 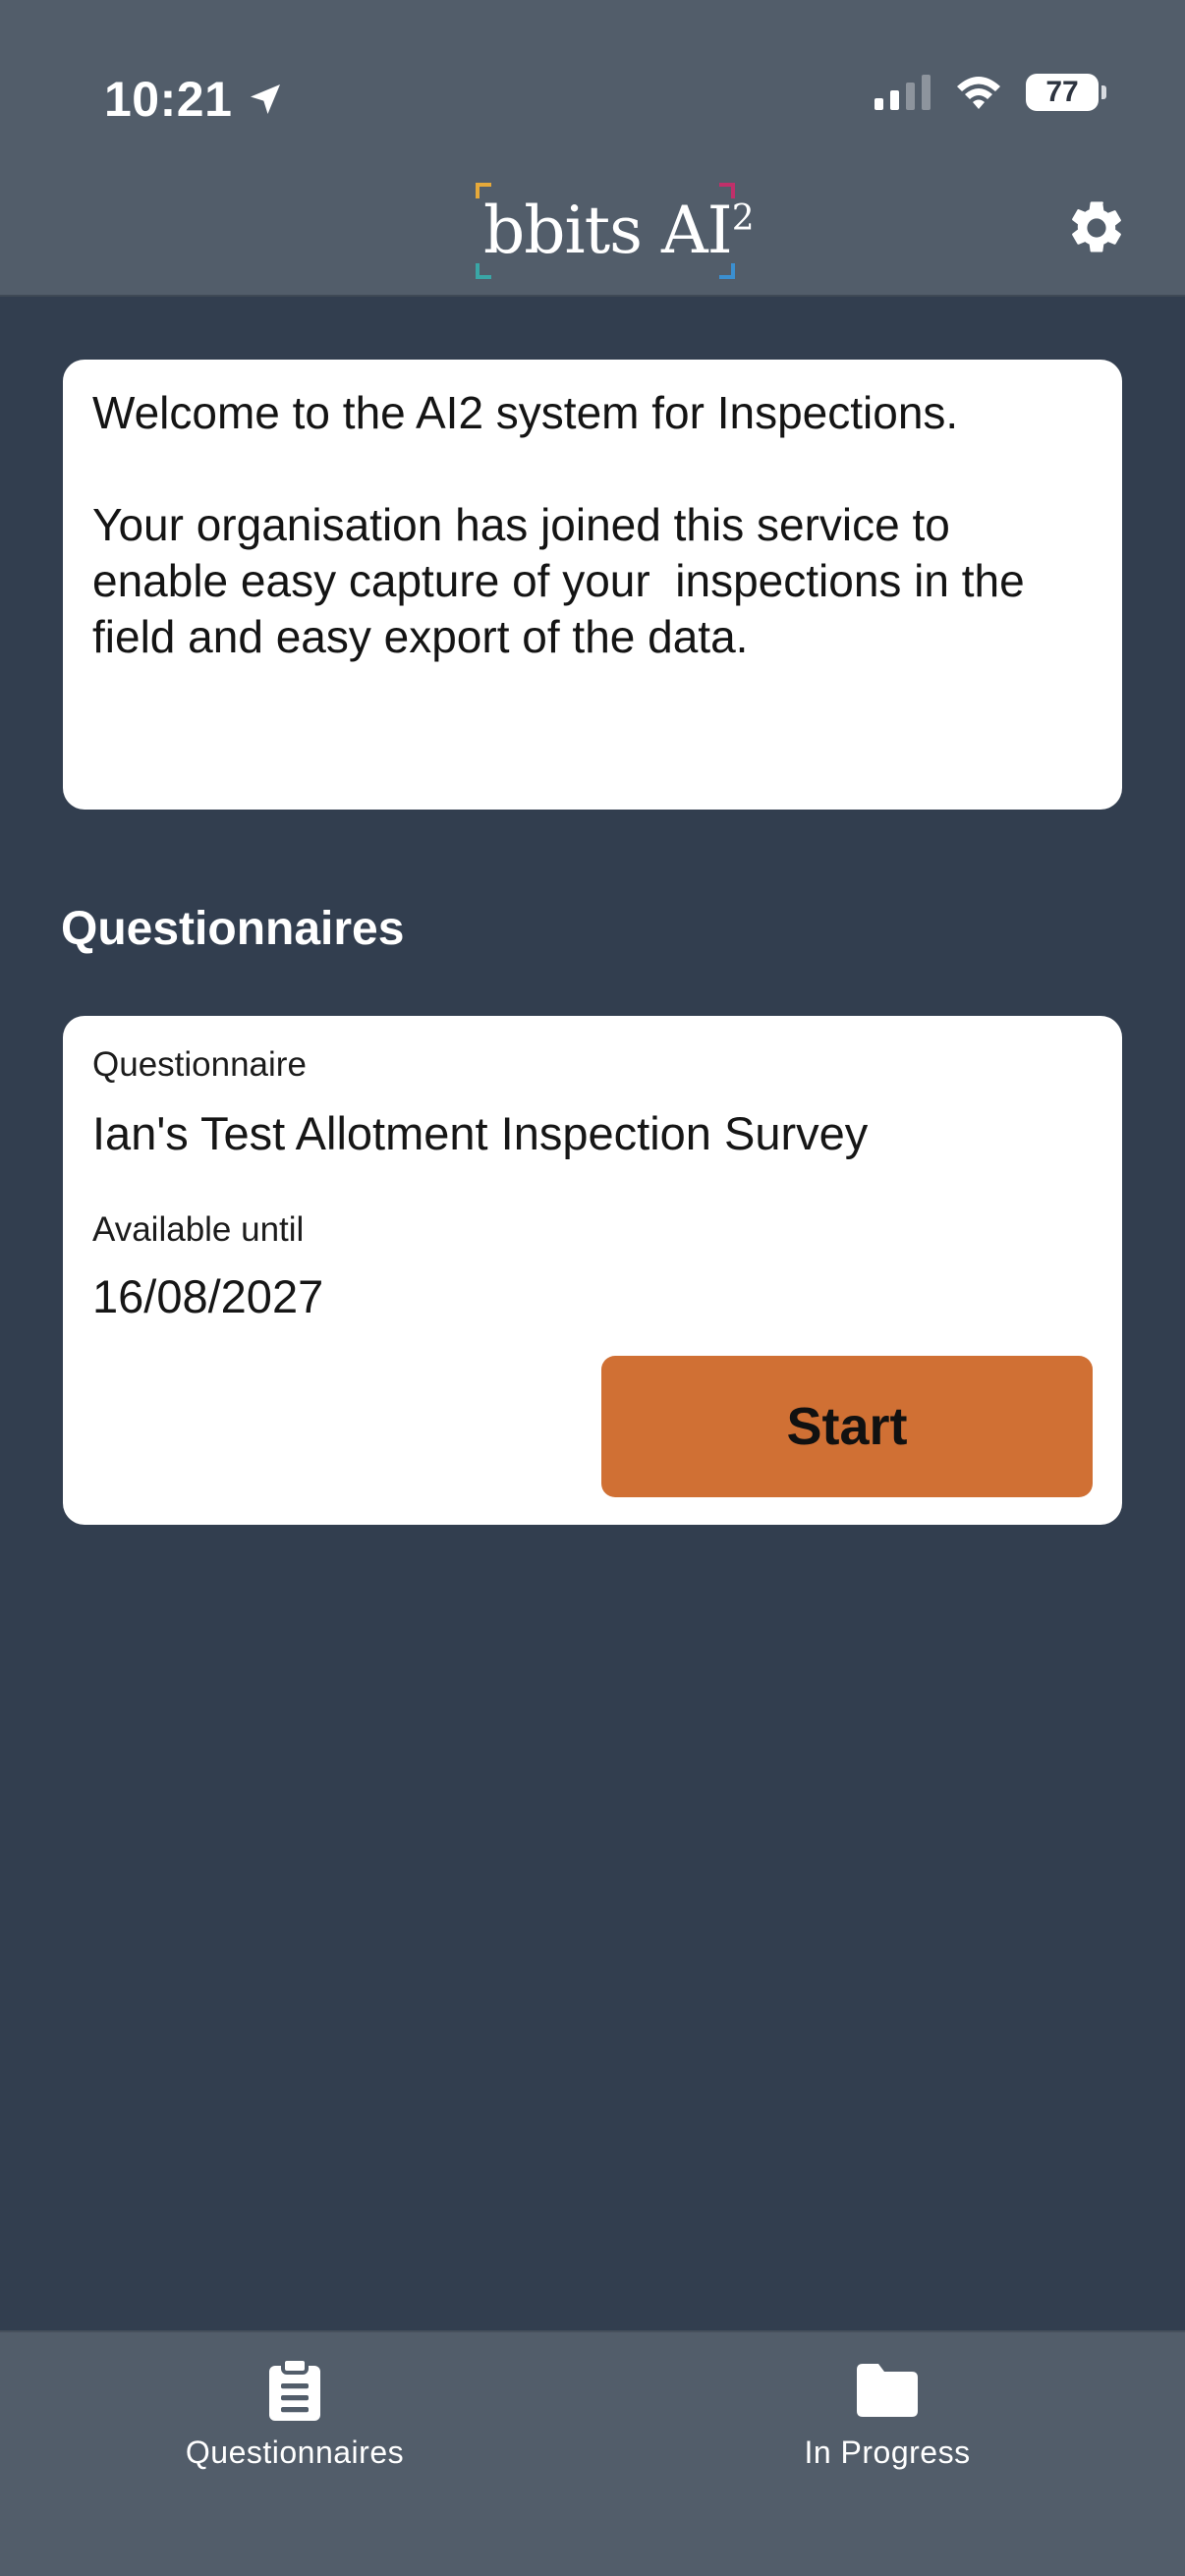 I want to click on bottom-tab-bar: Questionnaires In Progress, so click(x=592, y=2453).